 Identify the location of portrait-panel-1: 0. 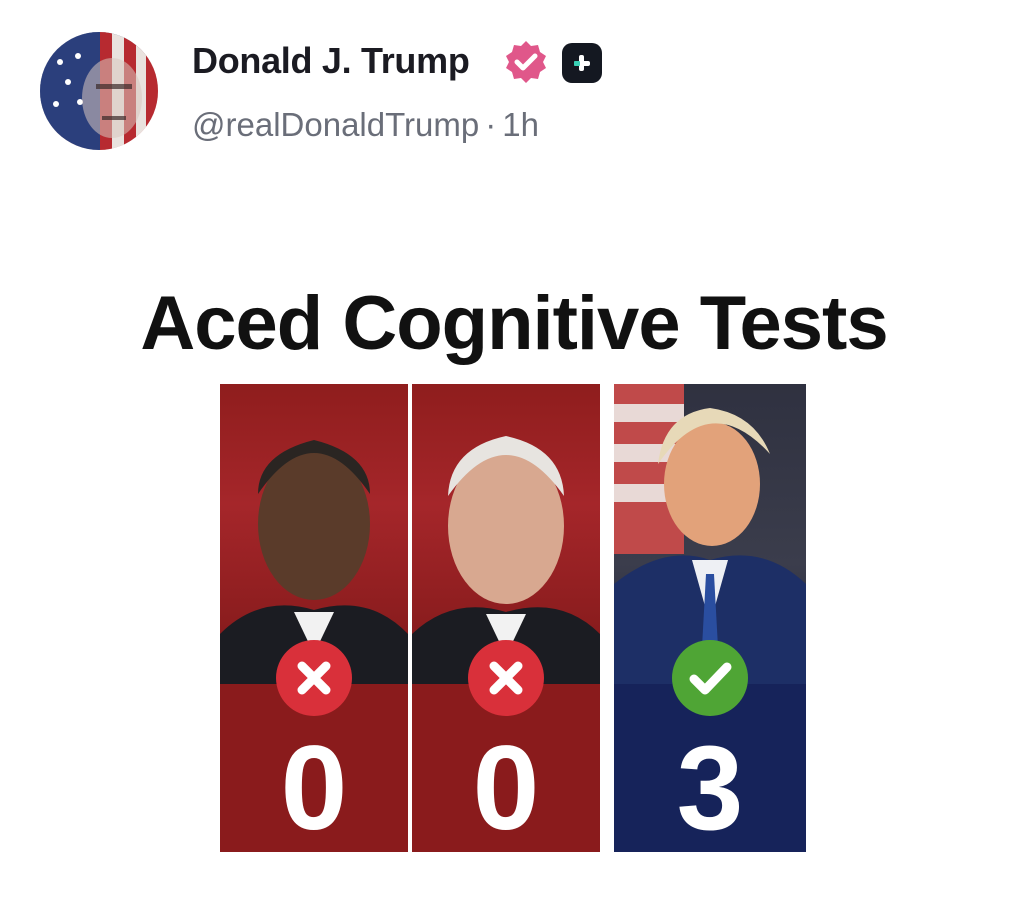
(314, 618).